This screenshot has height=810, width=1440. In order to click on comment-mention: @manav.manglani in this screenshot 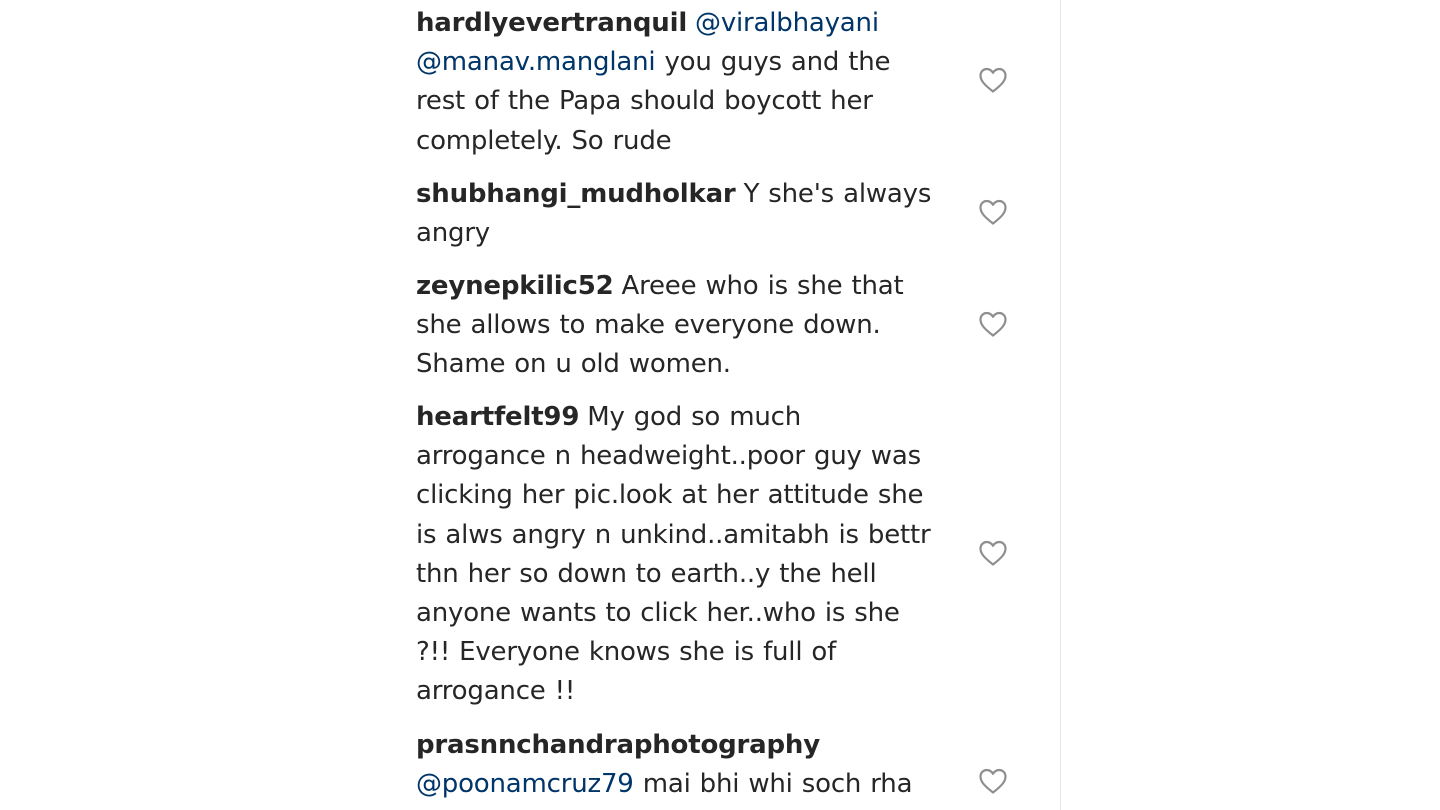, I will do `click(536, 62)`.